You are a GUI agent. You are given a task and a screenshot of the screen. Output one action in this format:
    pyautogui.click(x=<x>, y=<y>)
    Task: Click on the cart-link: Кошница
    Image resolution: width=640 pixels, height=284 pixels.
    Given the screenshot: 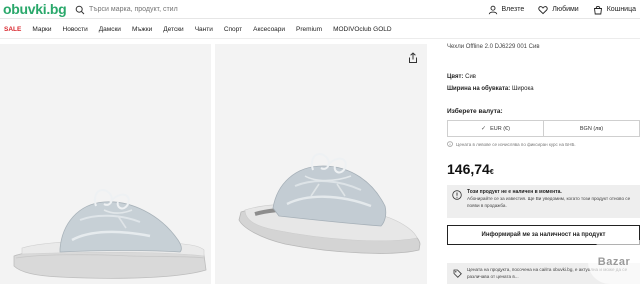 What is the action you would take?
    pyautogui.click(x=614, y=10)
    